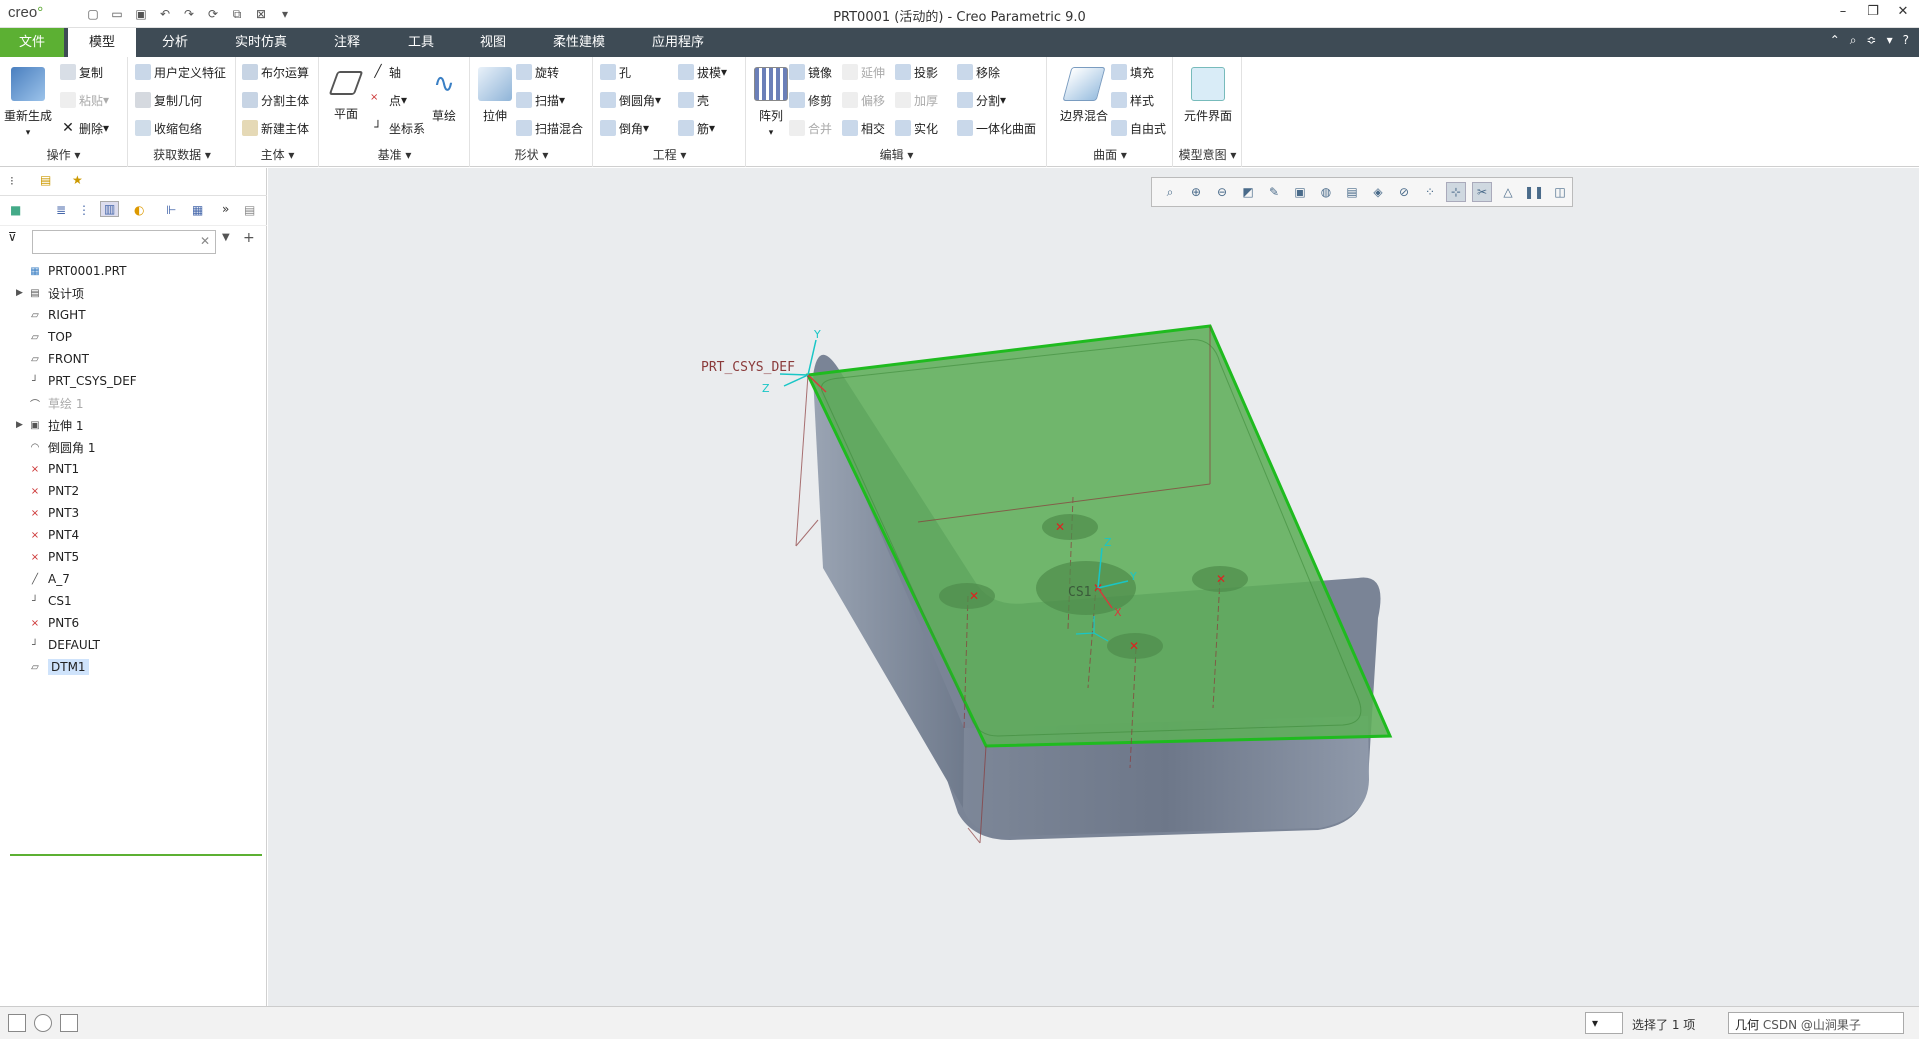 This screenshot has width=1919, height=1039. What do you see at coordinates (133, 667) in the screenshot?
I see `tree-item: ▱ DTM1` at bounding box center [133, 667].